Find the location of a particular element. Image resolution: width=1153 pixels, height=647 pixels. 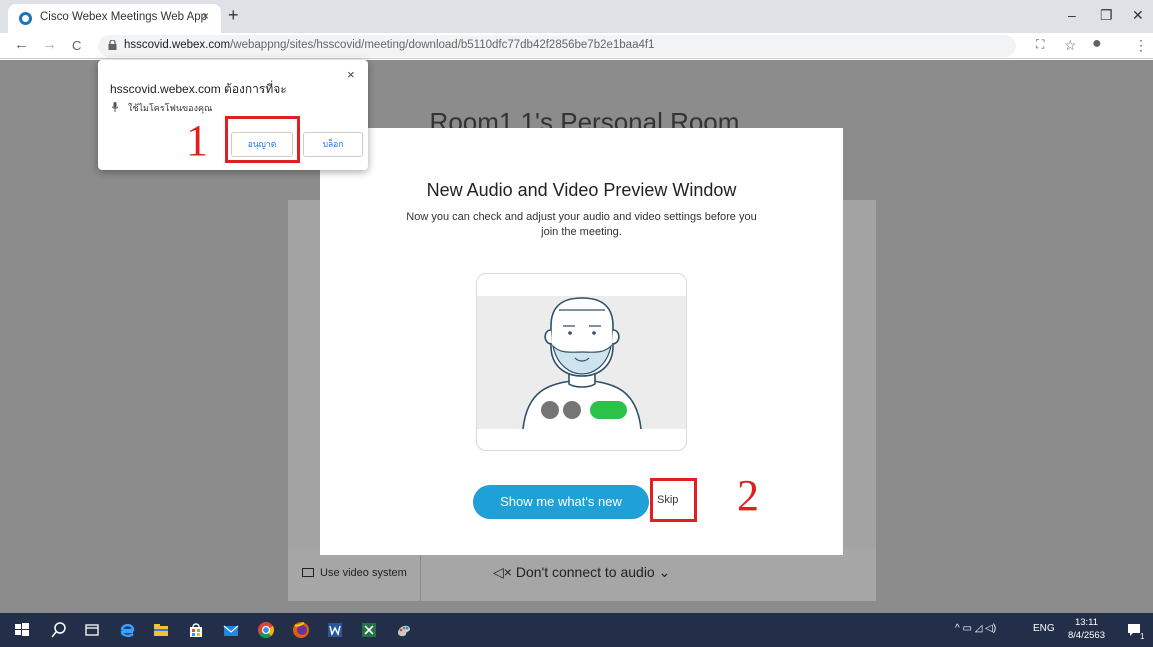

avatar-illustration is located at coordinates (581, 362).